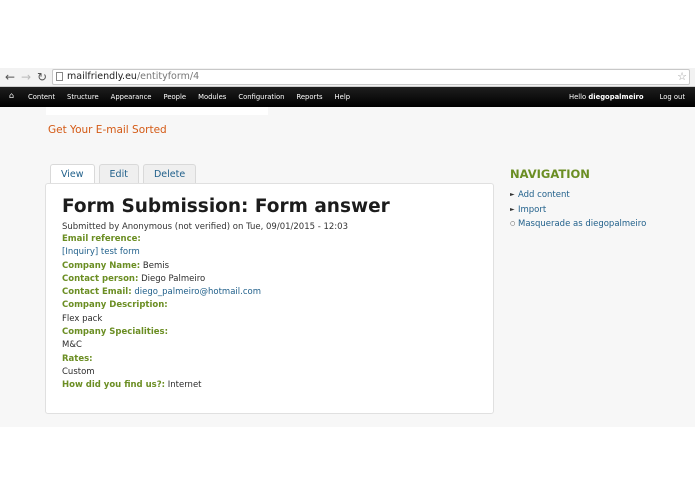 The image size is (695, 494). What do you see at coordinates (97, 292) in the screenshot?
I see `contact-email-label: Contact Email:` at bounding box center [97, 292].